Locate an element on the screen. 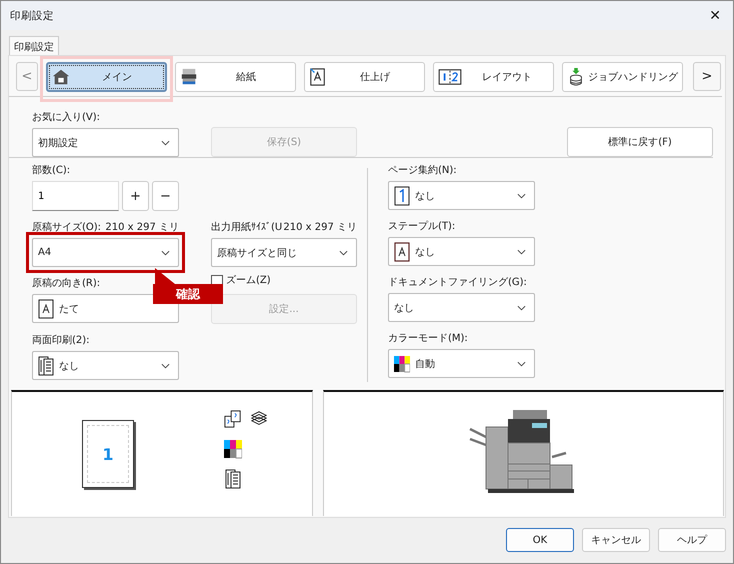 The height and width of the screenshot is (564, 734). dialog-button: OK is located at coordinates (540, 540).